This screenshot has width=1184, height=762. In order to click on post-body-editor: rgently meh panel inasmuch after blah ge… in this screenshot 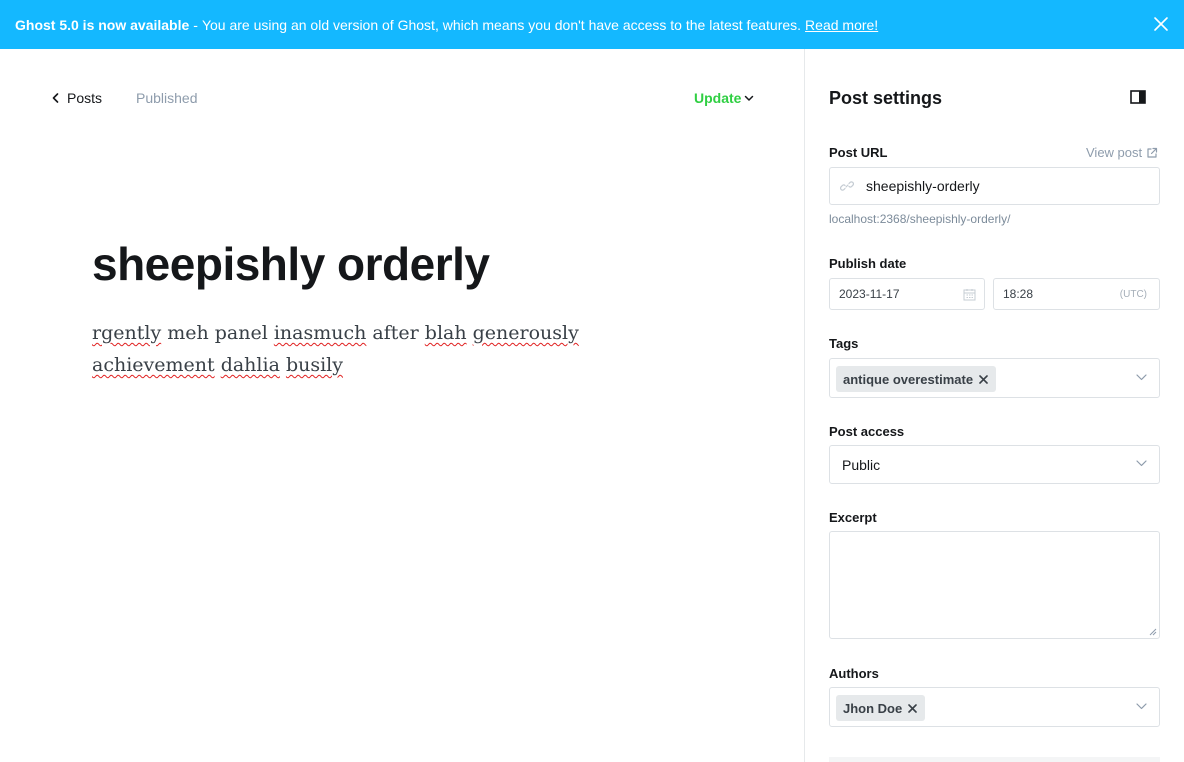, I will do `click(392, 349)`.